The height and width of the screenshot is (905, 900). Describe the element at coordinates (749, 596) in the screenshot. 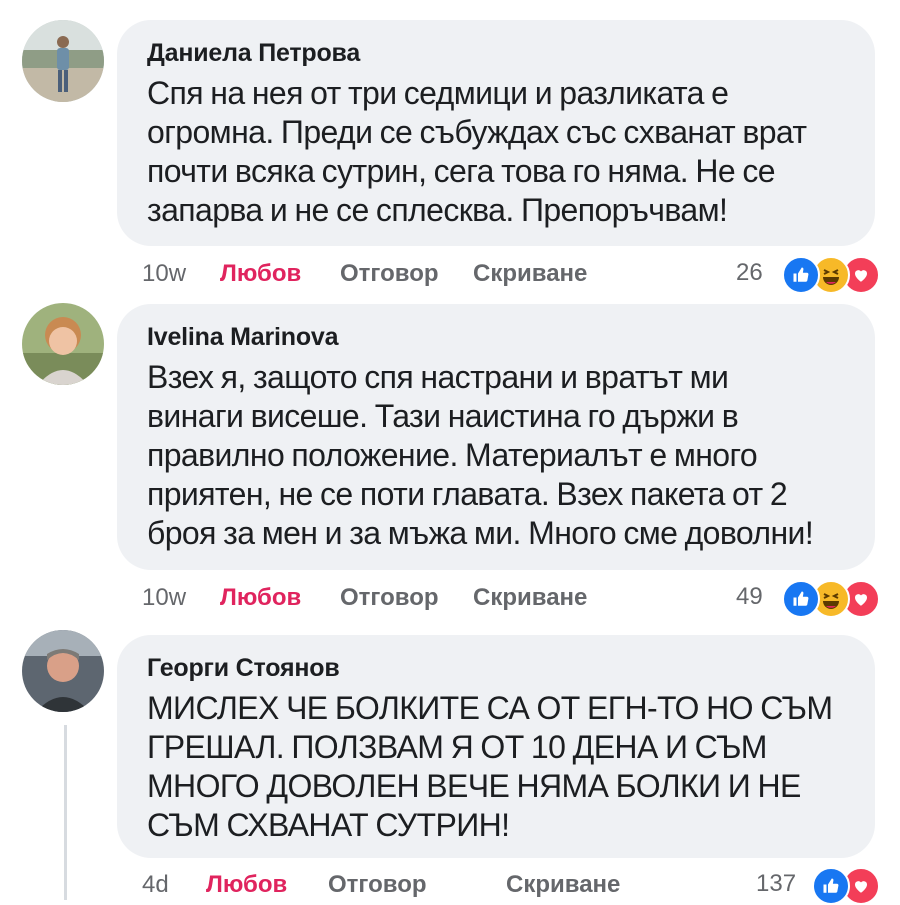

I see `reaction-count: 49` at that location.